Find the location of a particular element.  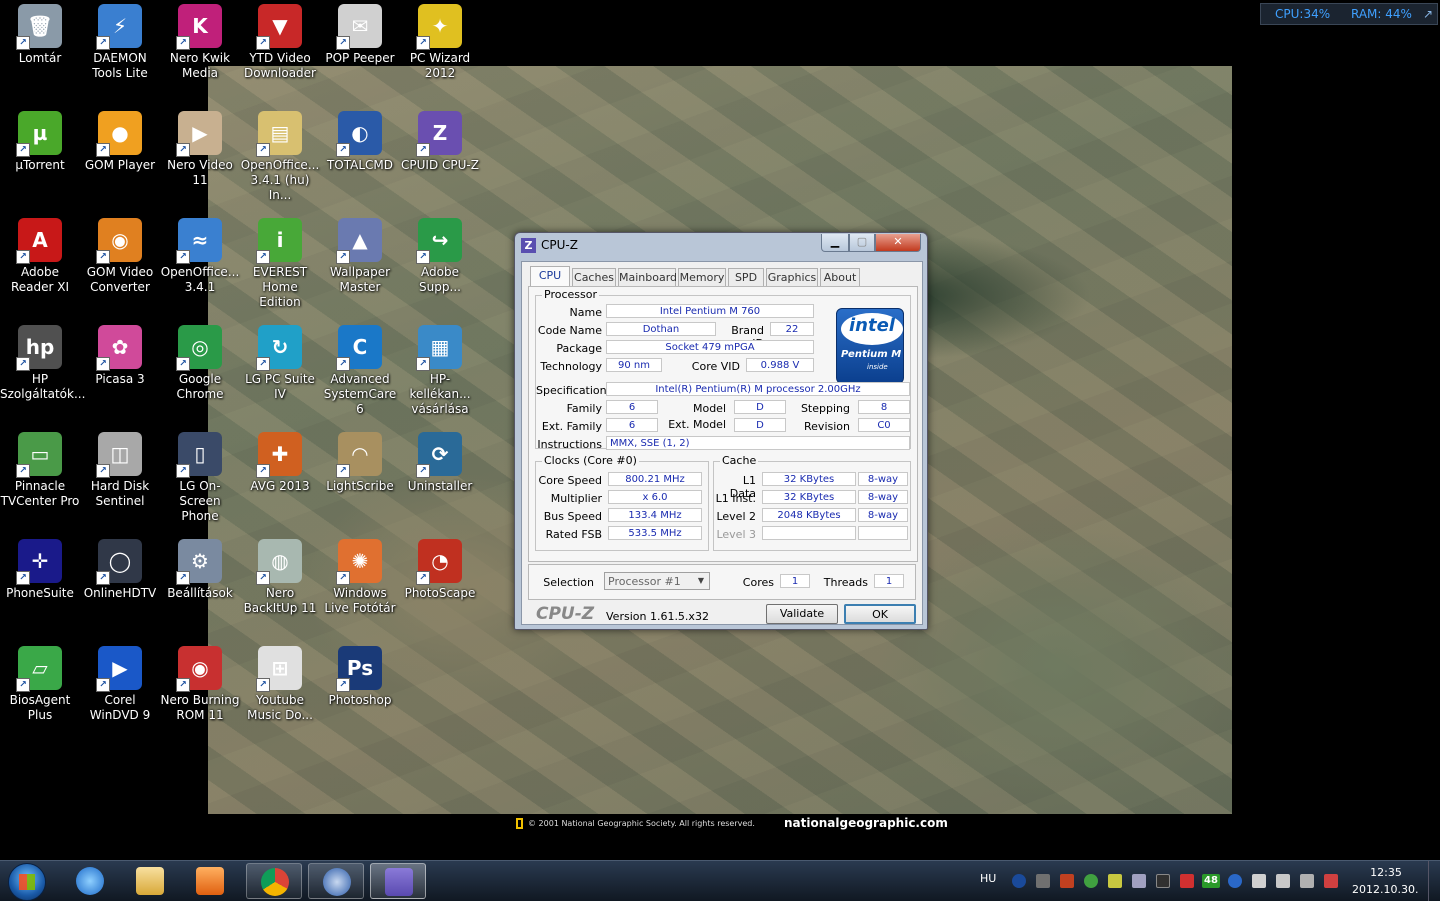

desktop-icon: ▭ ↗ Pinnacle TVCenter Pro is located at coordinates (40, 468).